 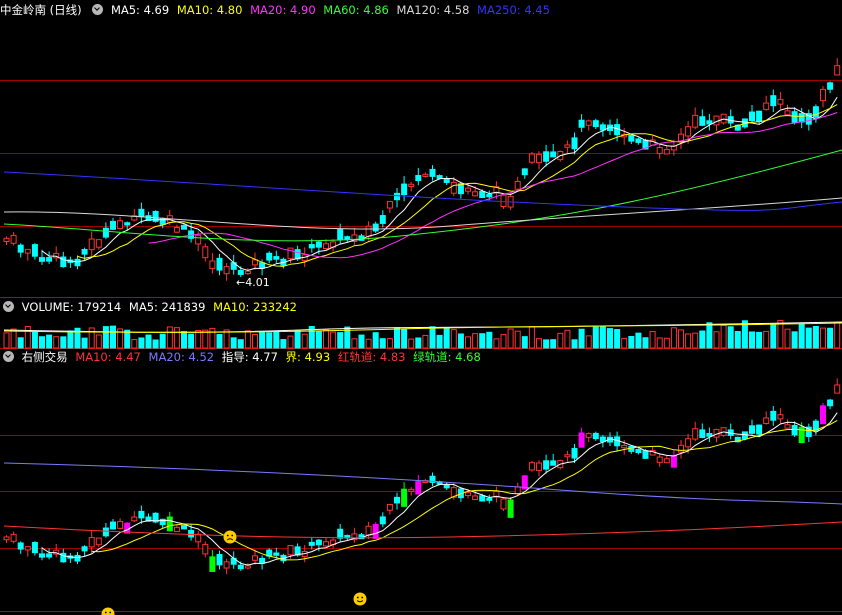 What do you see at coordinates (255, 307) in the screenshot?
I see `volume-ma10: MA10: 233242` at bounding box center [255, 307].